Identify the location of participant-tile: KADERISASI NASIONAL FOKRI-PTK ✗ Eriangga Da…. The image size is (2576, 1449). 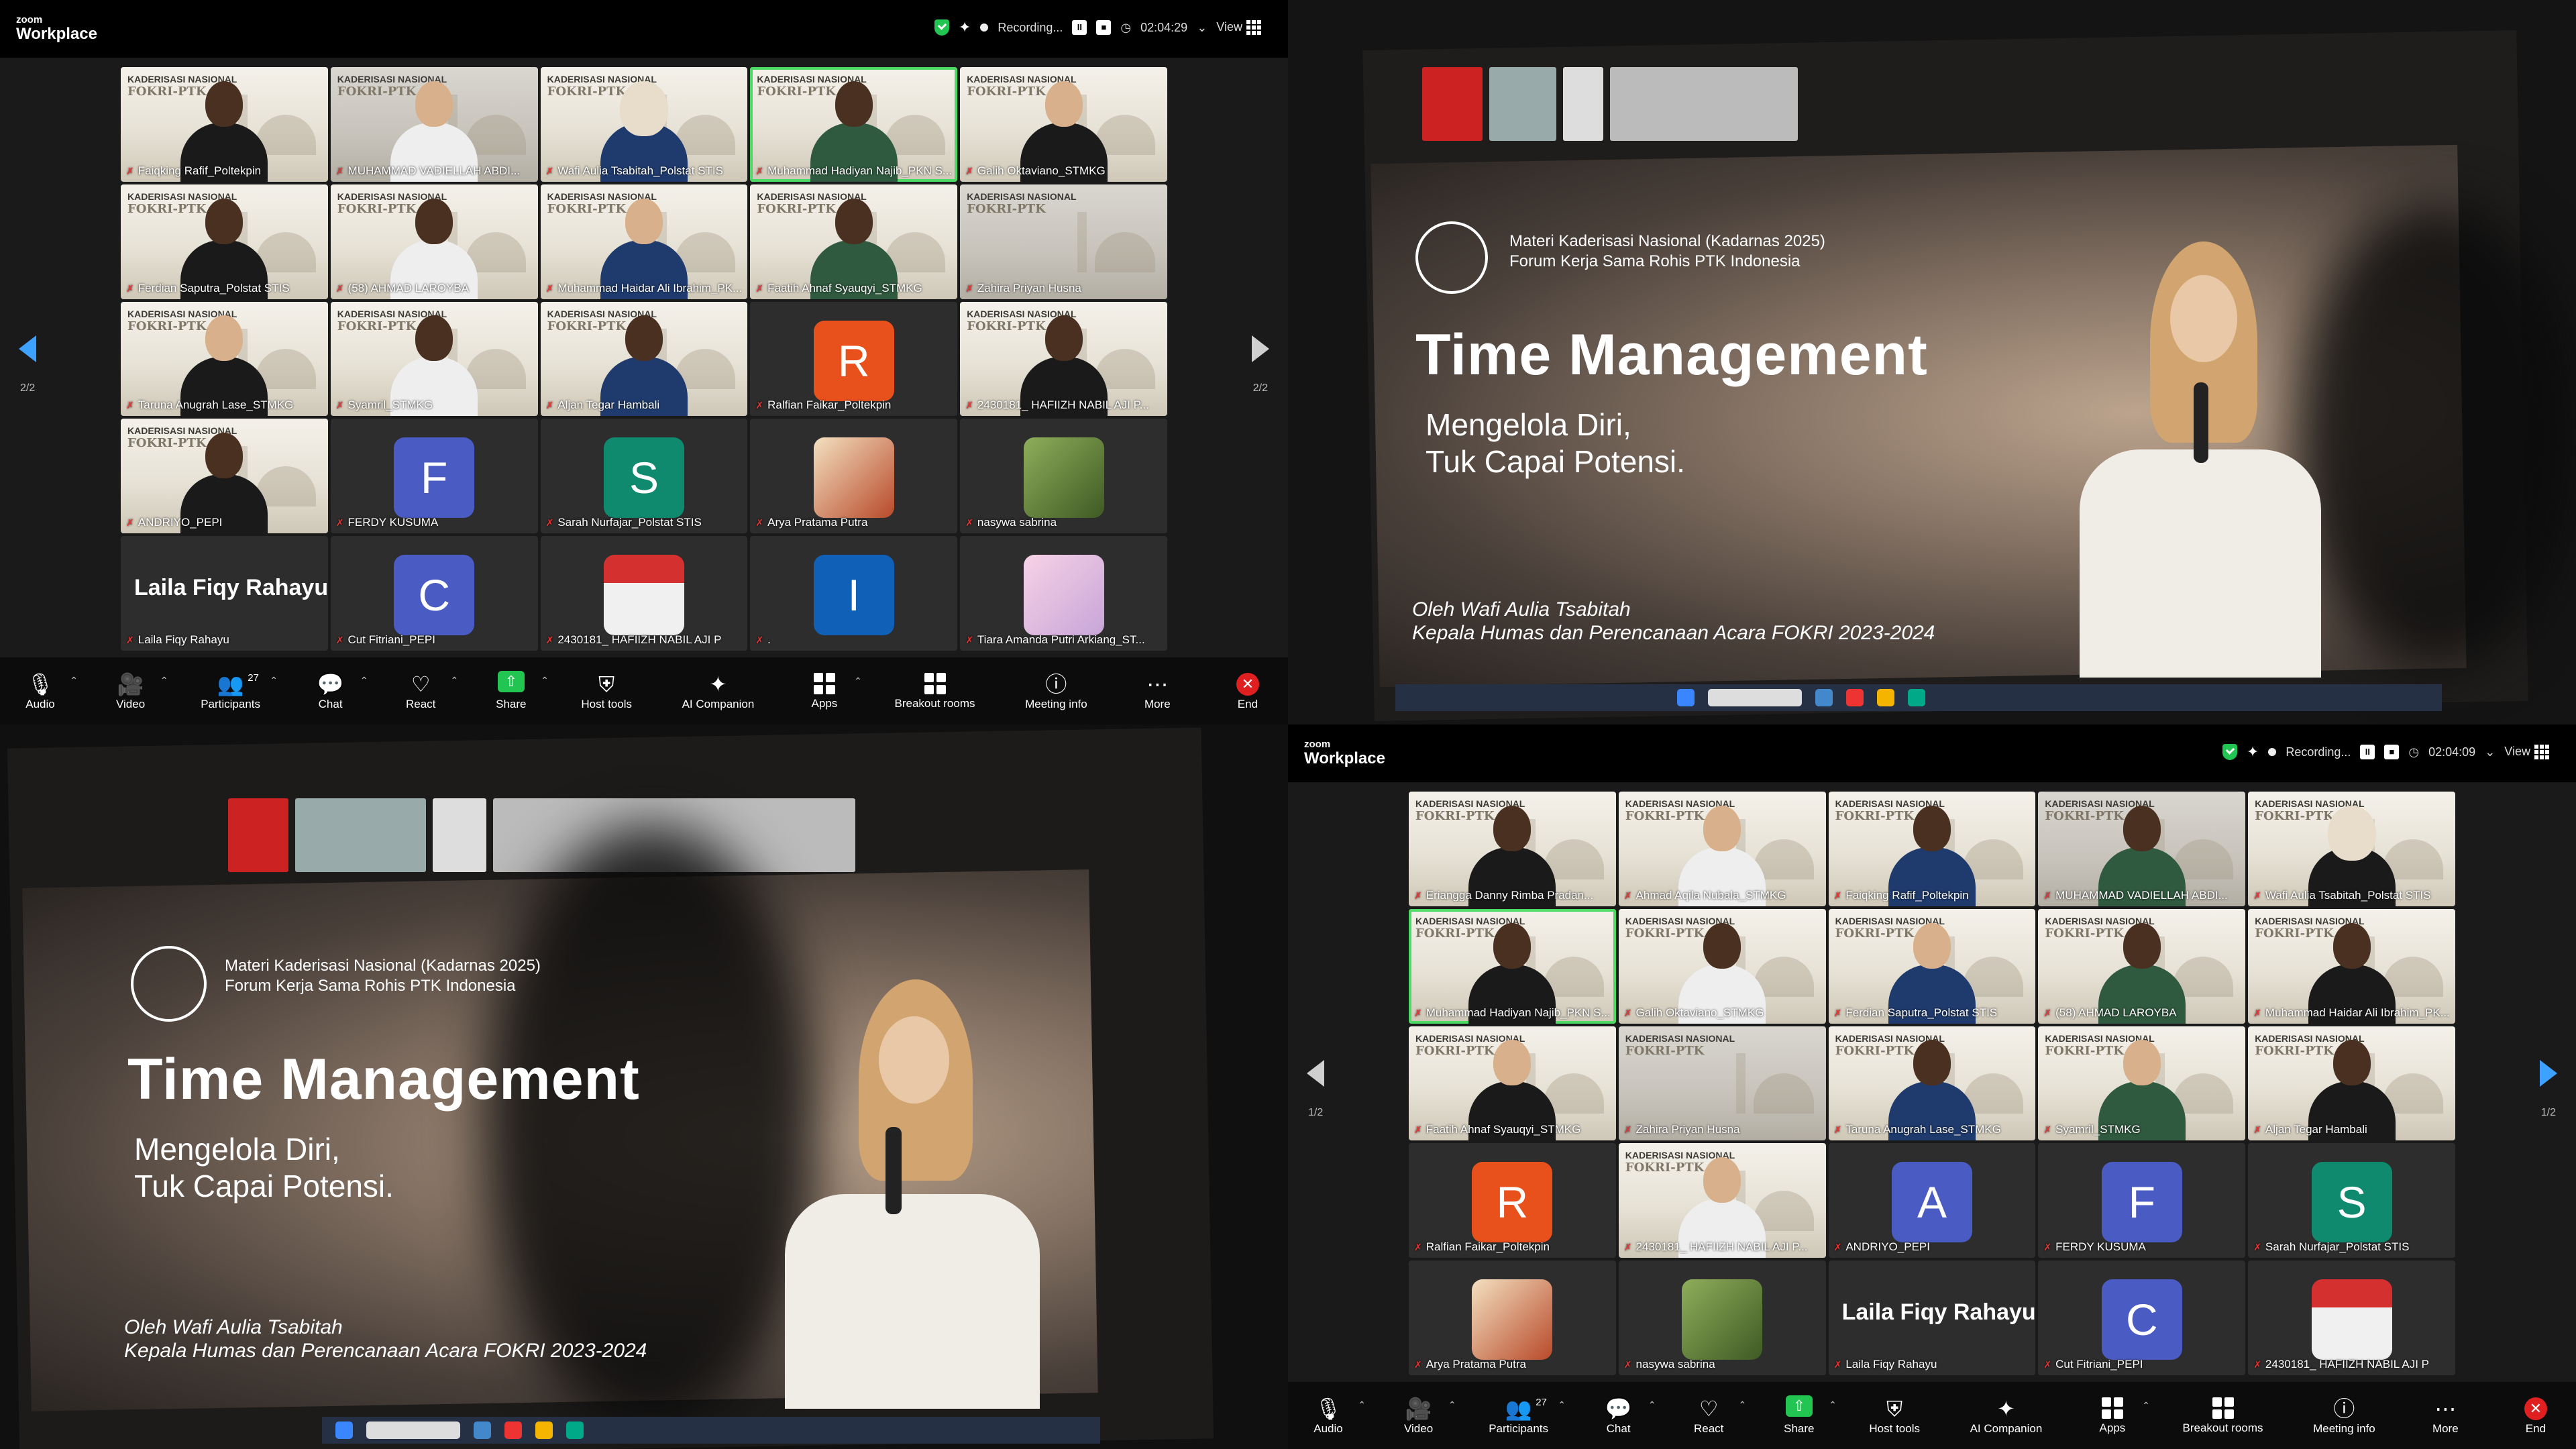
(1512, 849).